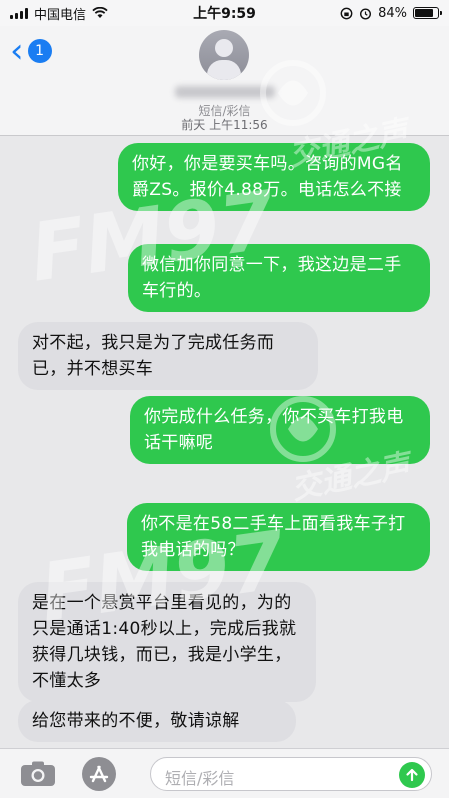  Describe the element at coordinates (225, 92) in the screenshot. I see `contact-name-redacted` at that location.